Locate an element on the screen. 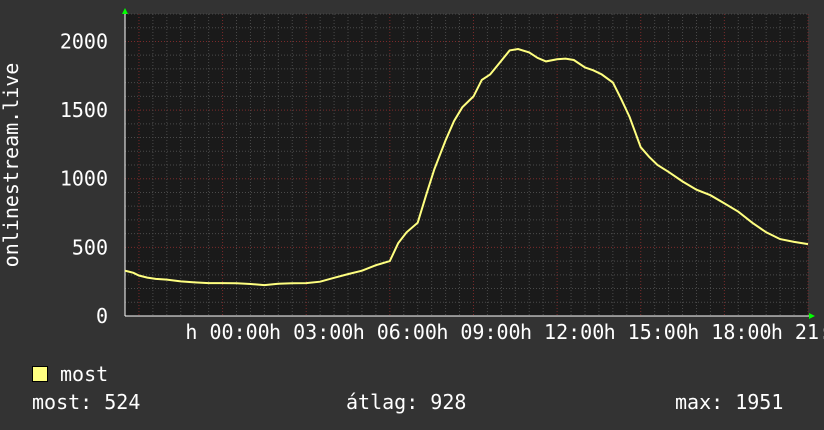  y-tick-label: 1000 is located at coordinates (84, 179).